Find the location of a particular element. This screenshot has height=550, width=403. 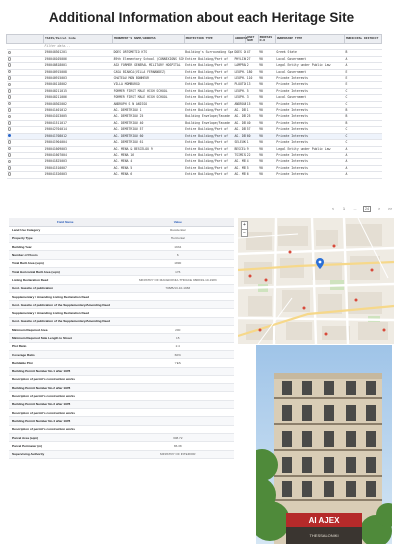

map-tiles is located at coordinates (316, 281).